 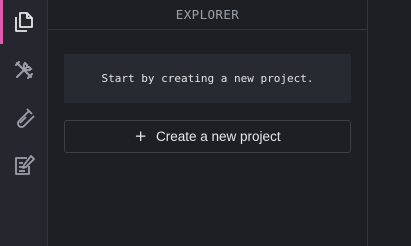 I want to click on create-project-button: + Create a new project, so click(x=207, y=136).